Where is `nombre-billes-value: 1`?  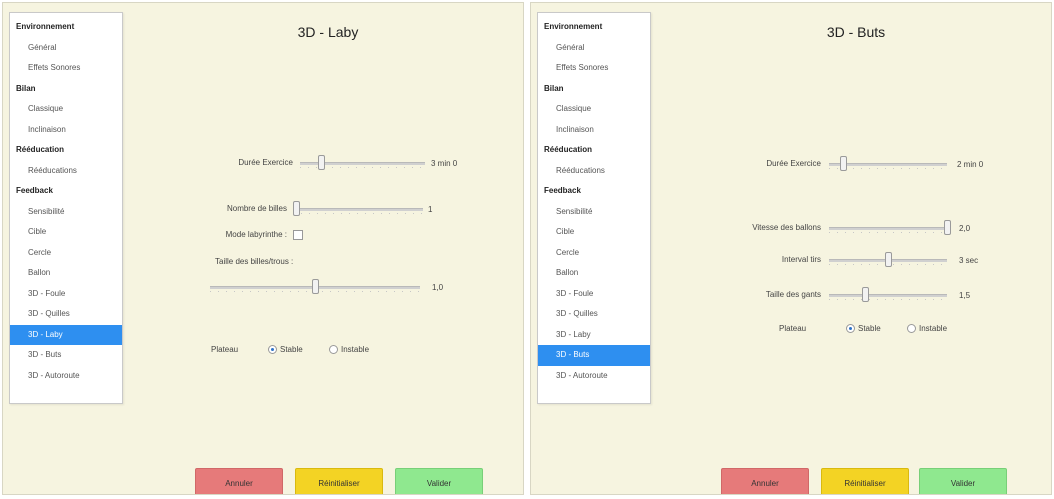 nombre-billes-value: 1 is located at coordinates (430, 209).